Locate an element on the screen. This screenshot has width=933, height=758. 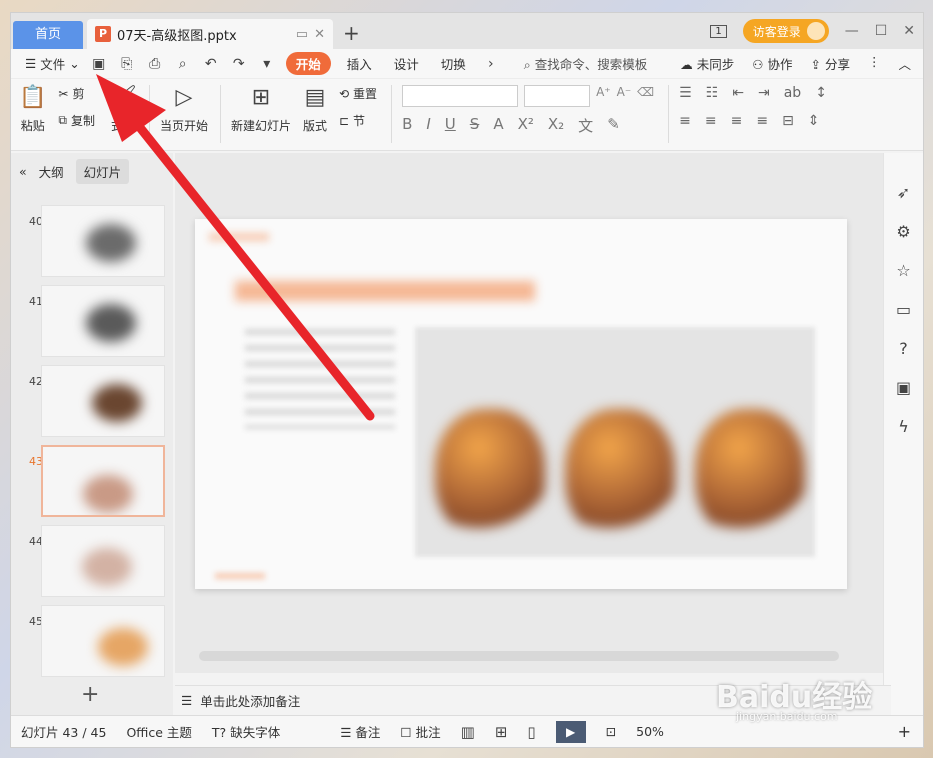
document-tab: P 07天-高级抠图.pptx ▭ ✕ is located at coordinates (210, 34).